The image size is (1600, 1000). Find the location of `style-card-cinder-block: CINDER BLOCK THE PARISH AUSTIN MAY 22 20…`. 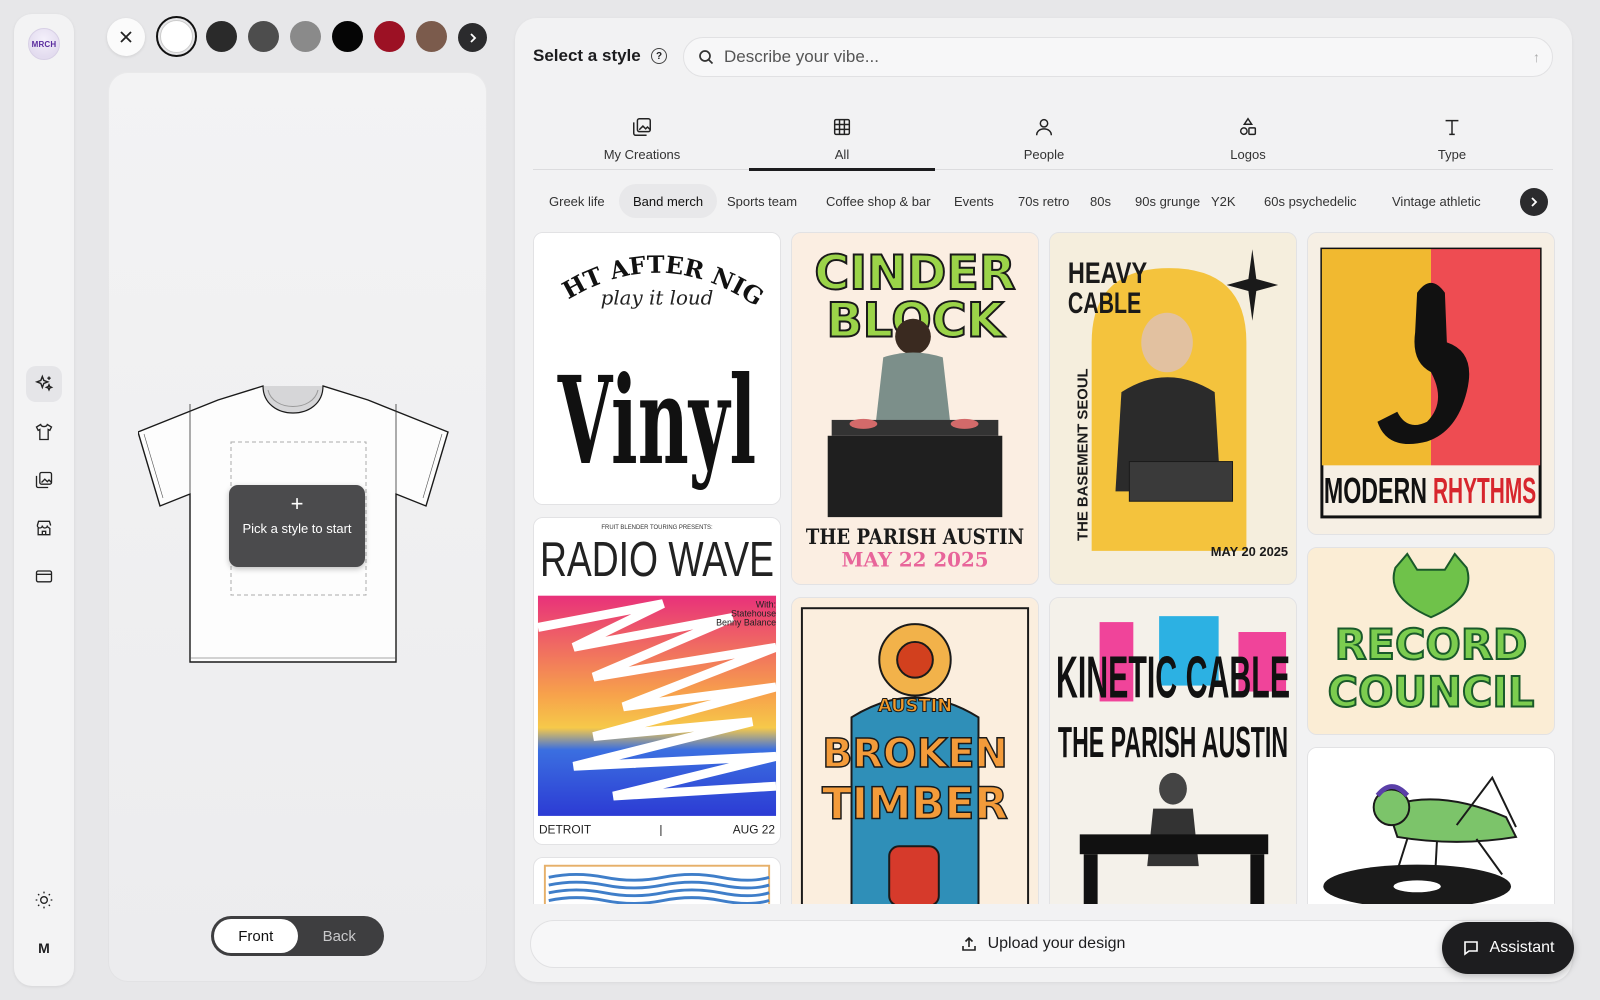

style-card-cinder-block: CINDER BLOCK THE PARISH AUSTIN MAY 22 20… is located at coordinates (915, 408).